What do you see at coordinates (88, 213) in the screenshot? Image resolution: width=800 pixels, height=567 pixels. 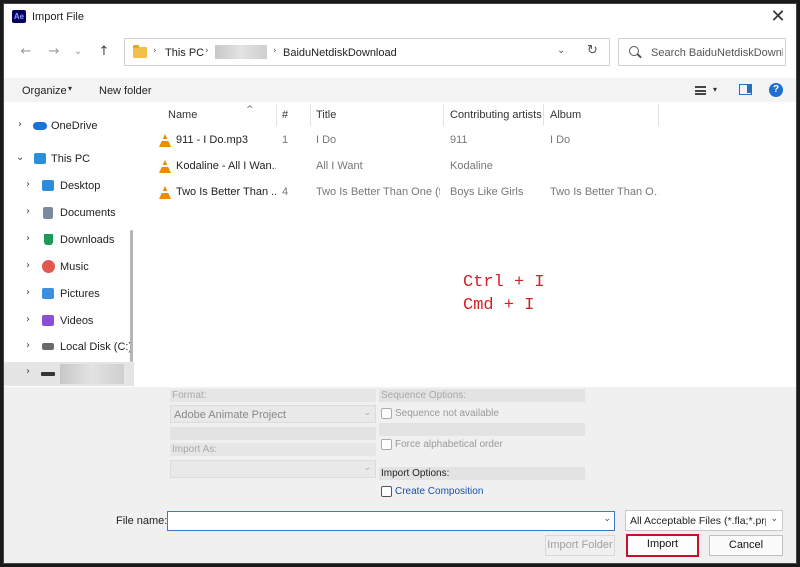 I see `sidebar-item-label: Documents` at bounding box center [88, 213].